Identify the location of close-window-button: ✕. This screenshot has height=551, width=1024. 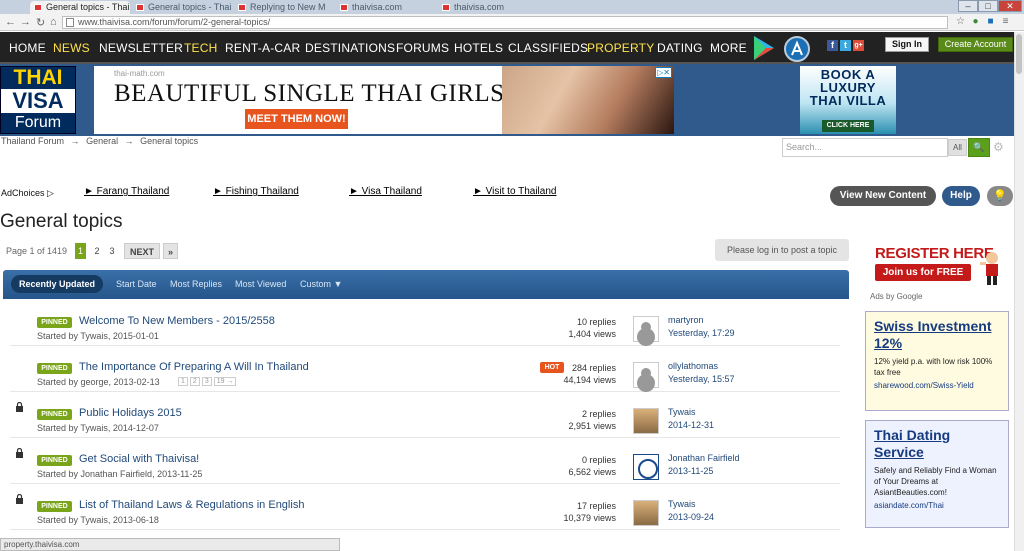
(1010, 6).